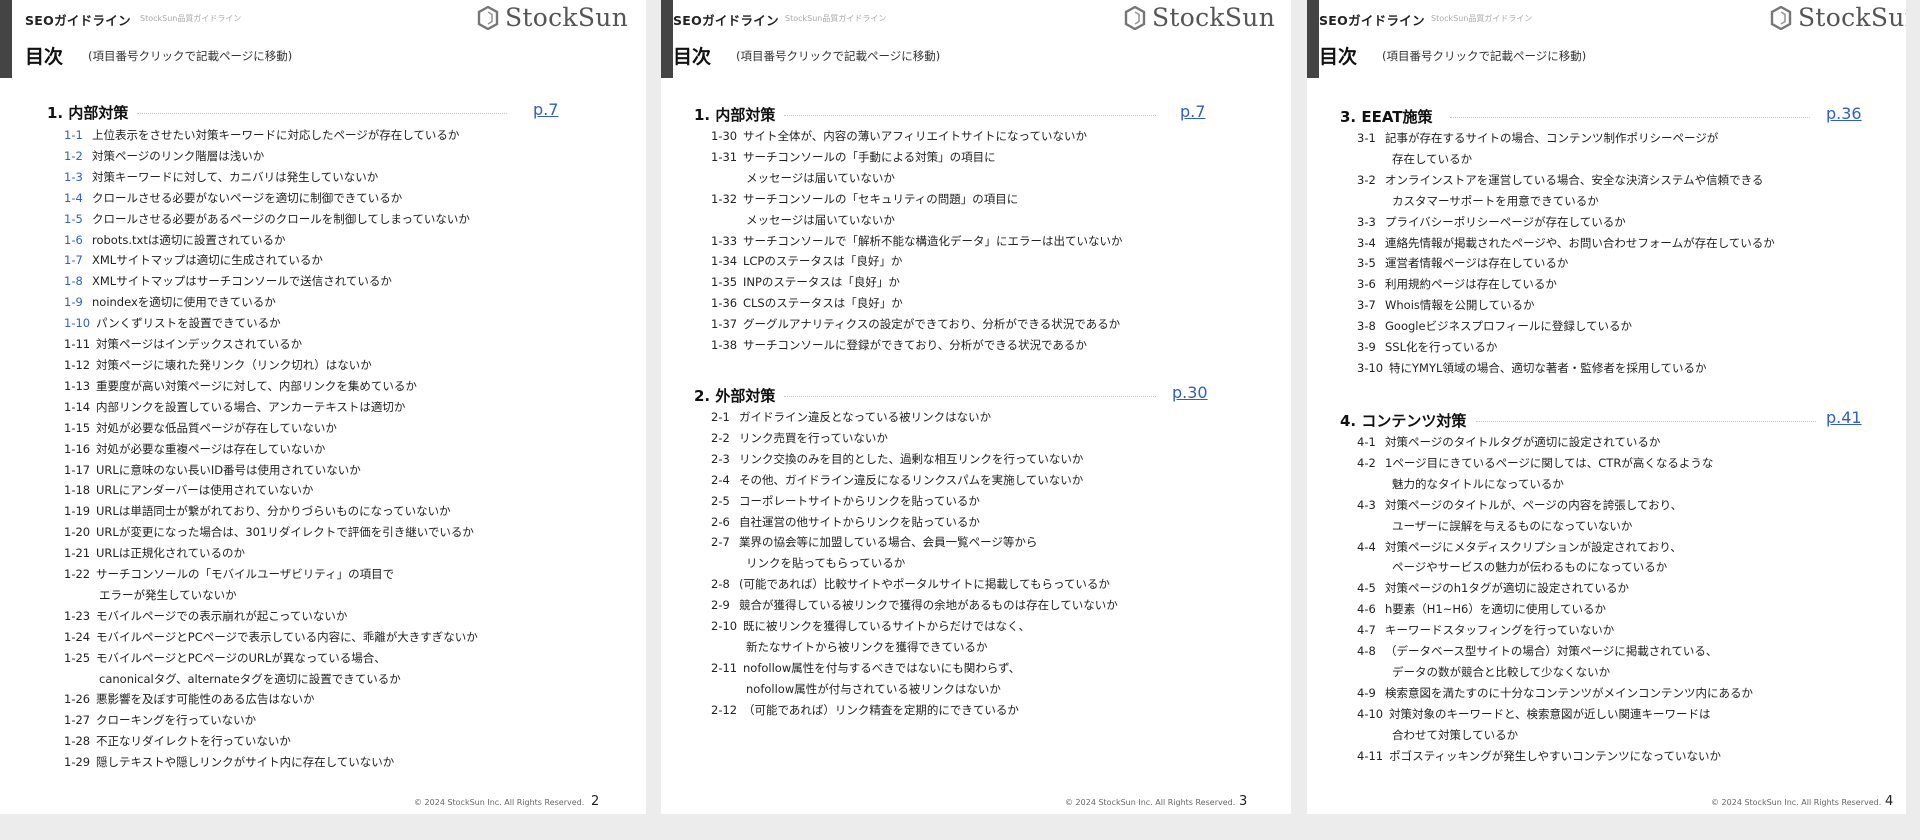 The height and width of the screenshot is (840, 1920). What do you see at coordinates (1566, 347) in the screenshot?
I see `toc-item: 3-9 SSL化を行っているか` at bounding box center [1566, 347].